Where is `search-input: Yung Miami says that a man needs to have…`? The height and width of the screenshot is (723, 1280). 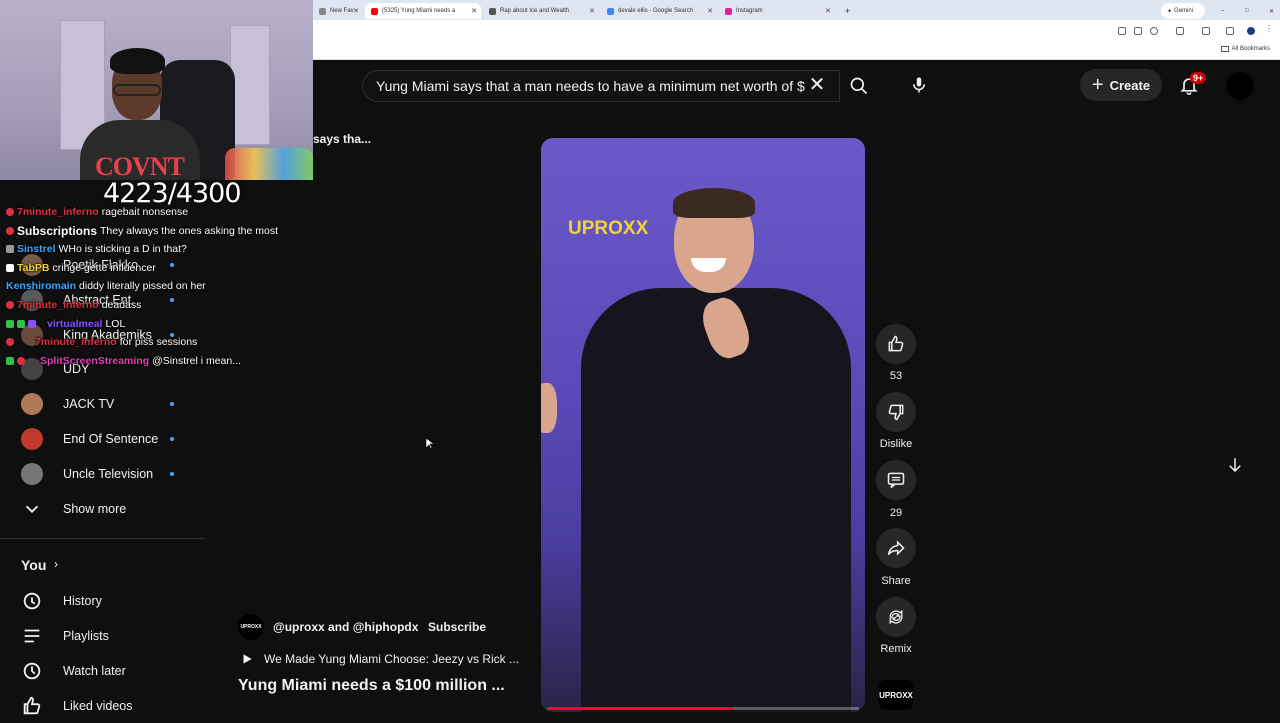 search-input: Yung Miami says that a man needs to have… is located at coordinates (601, 86).